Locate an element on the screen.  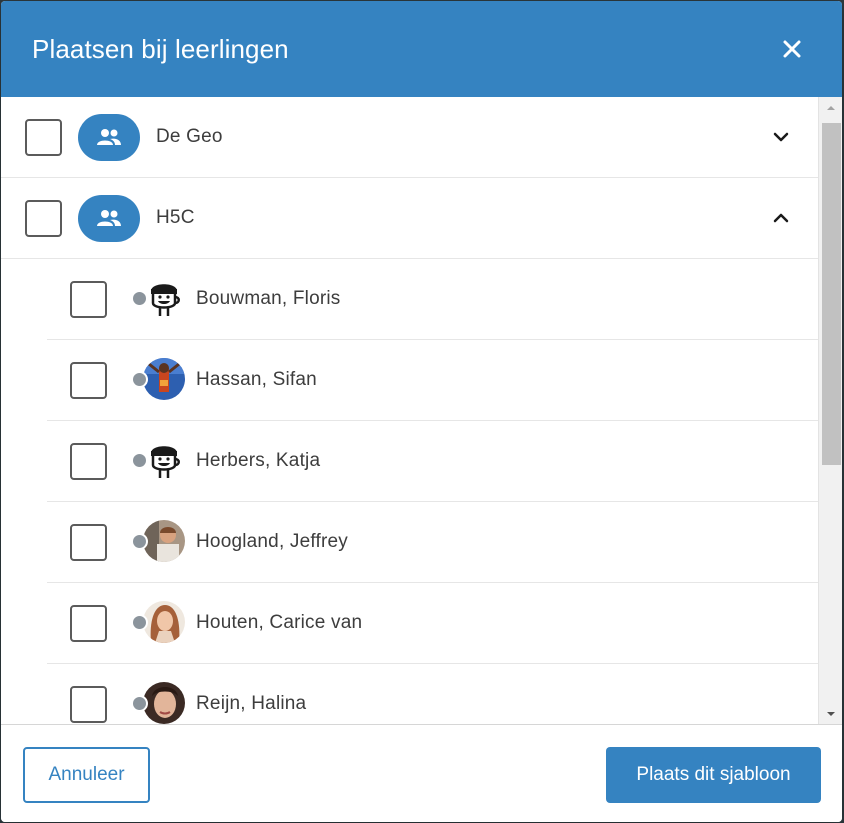
student-name: Herbers, Katja is located at coordinates (258, 460).